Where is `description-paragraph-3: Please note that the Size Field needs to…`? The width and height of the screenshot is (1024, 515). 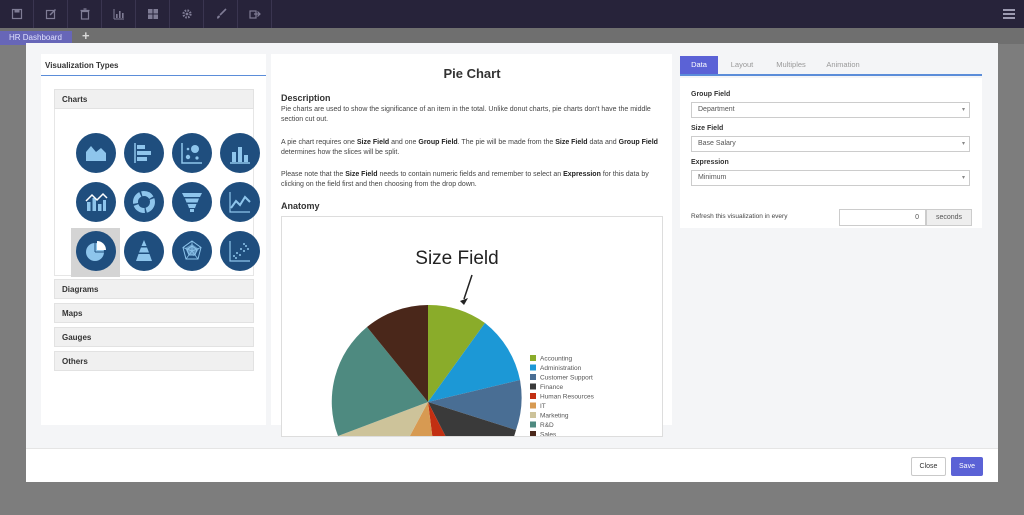 description-paragraph-3: Please note that the Size Field needs to… is located at coordinates (465, 179).